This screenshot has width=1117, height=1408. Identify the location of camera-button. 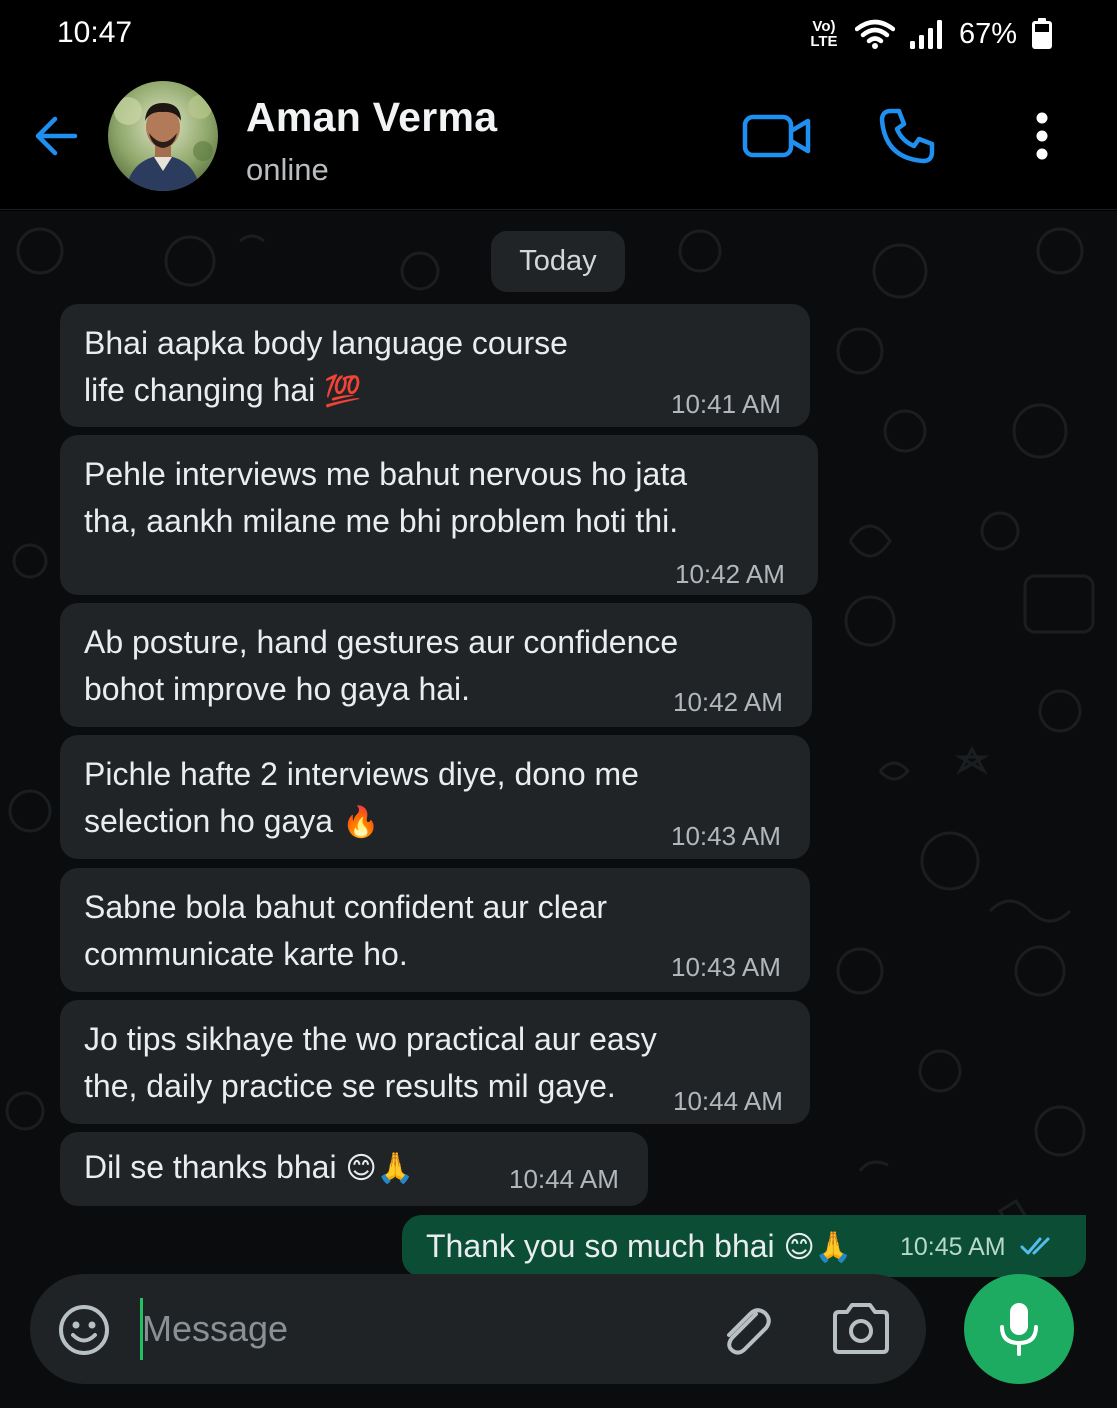
(861, 1329).